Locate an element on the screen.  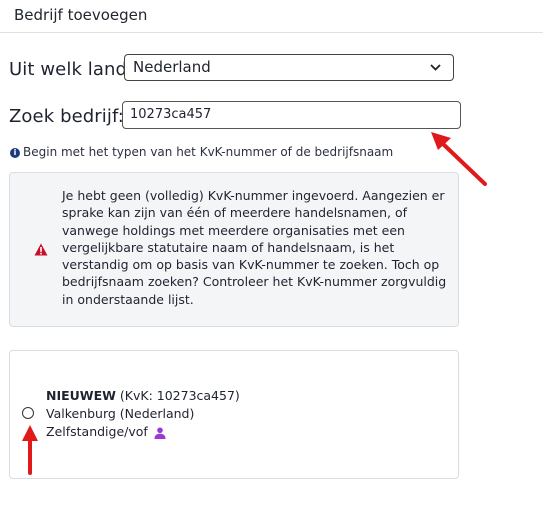
company-location: Valkenburg (Nederland) is located at coordinates (120, 413).